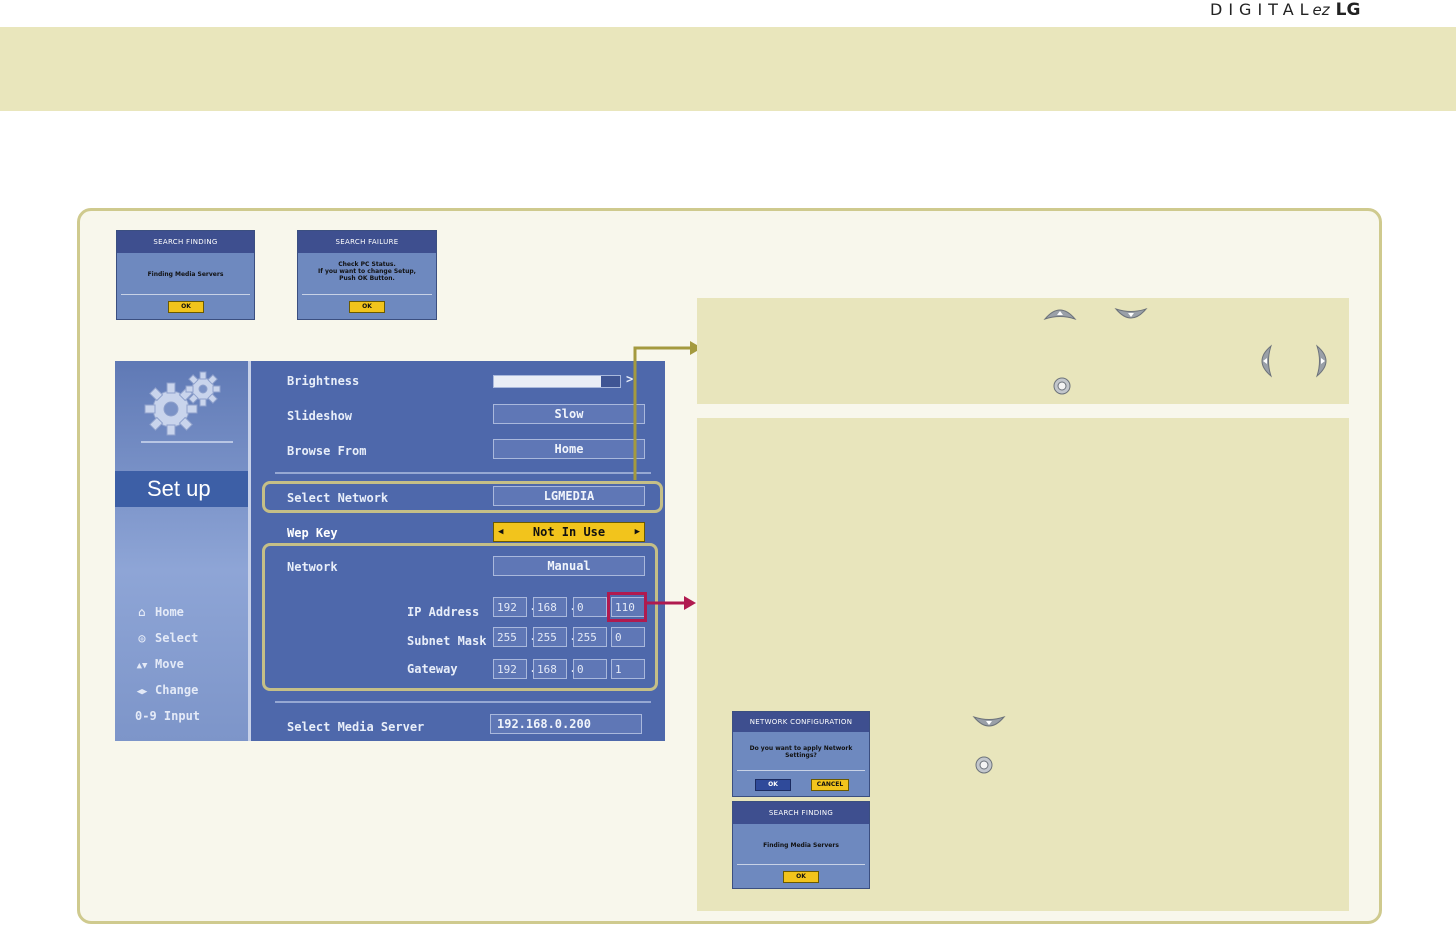 The height and width of the screenshot is (929, 1456). I want to click on sidebar-divider, so click(249, 551).